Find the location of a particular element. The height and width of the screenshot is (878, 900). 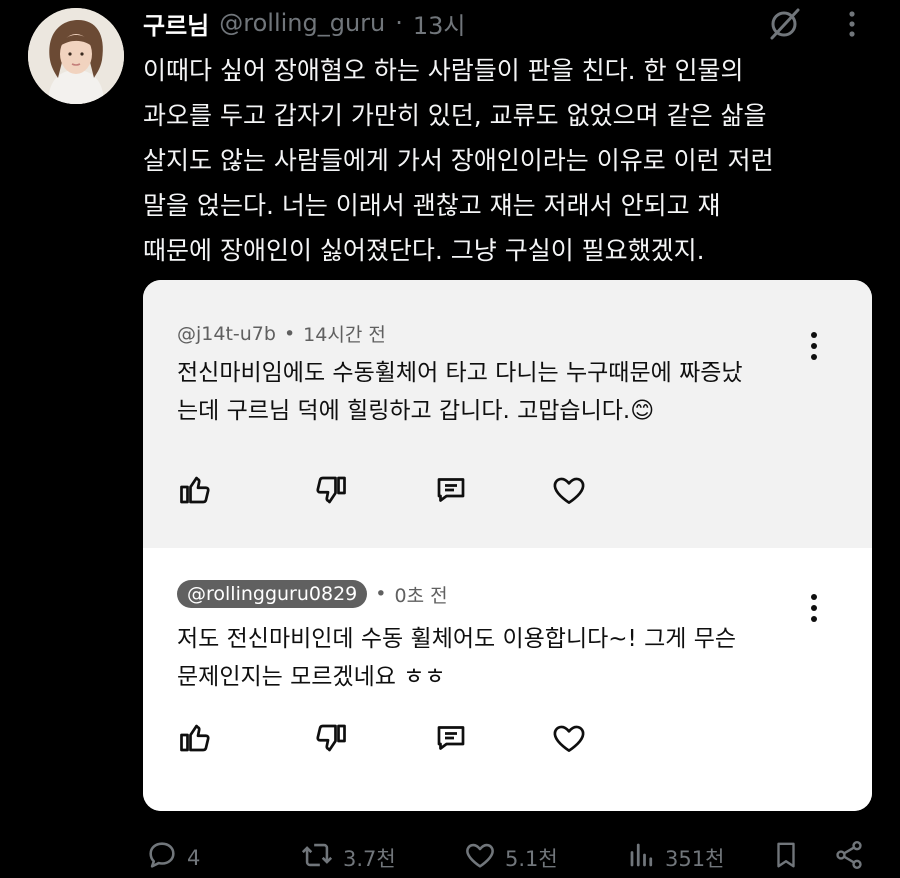

repost-count: 3.7천 is located at coordinates (369, 858).